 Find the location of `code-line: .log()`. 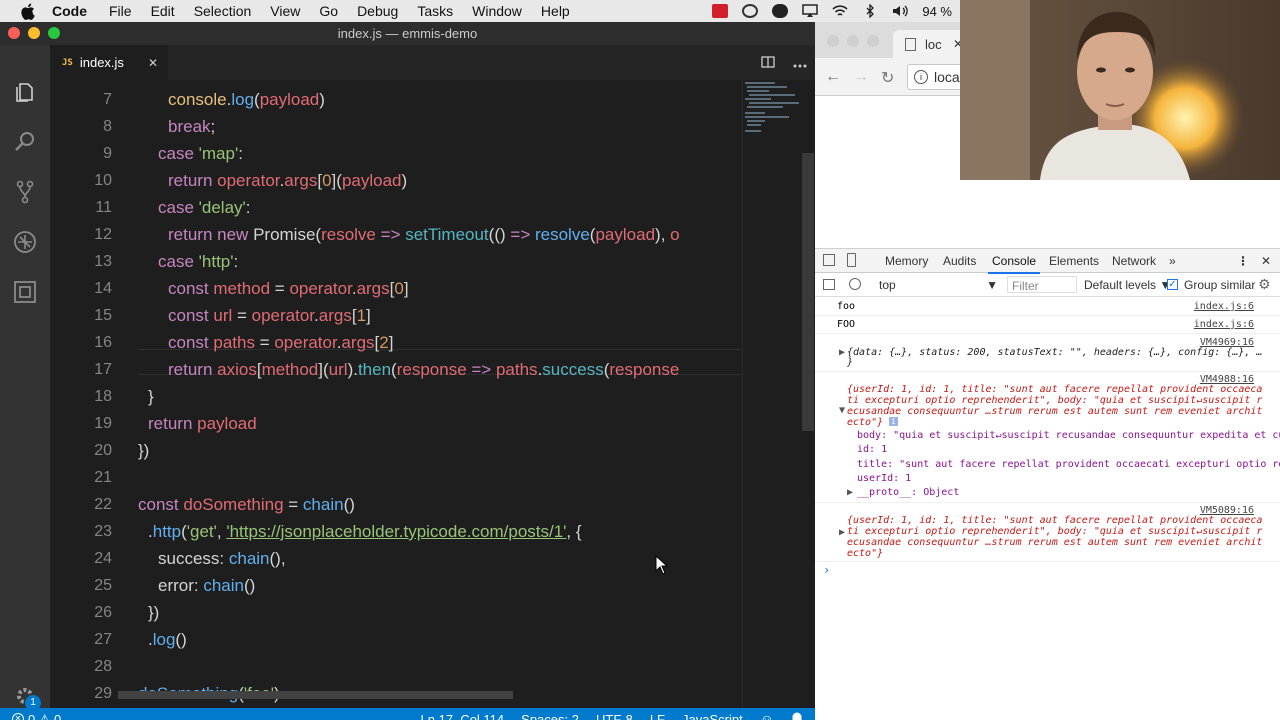

code-line: .log() is located at coordinates (167, 640).